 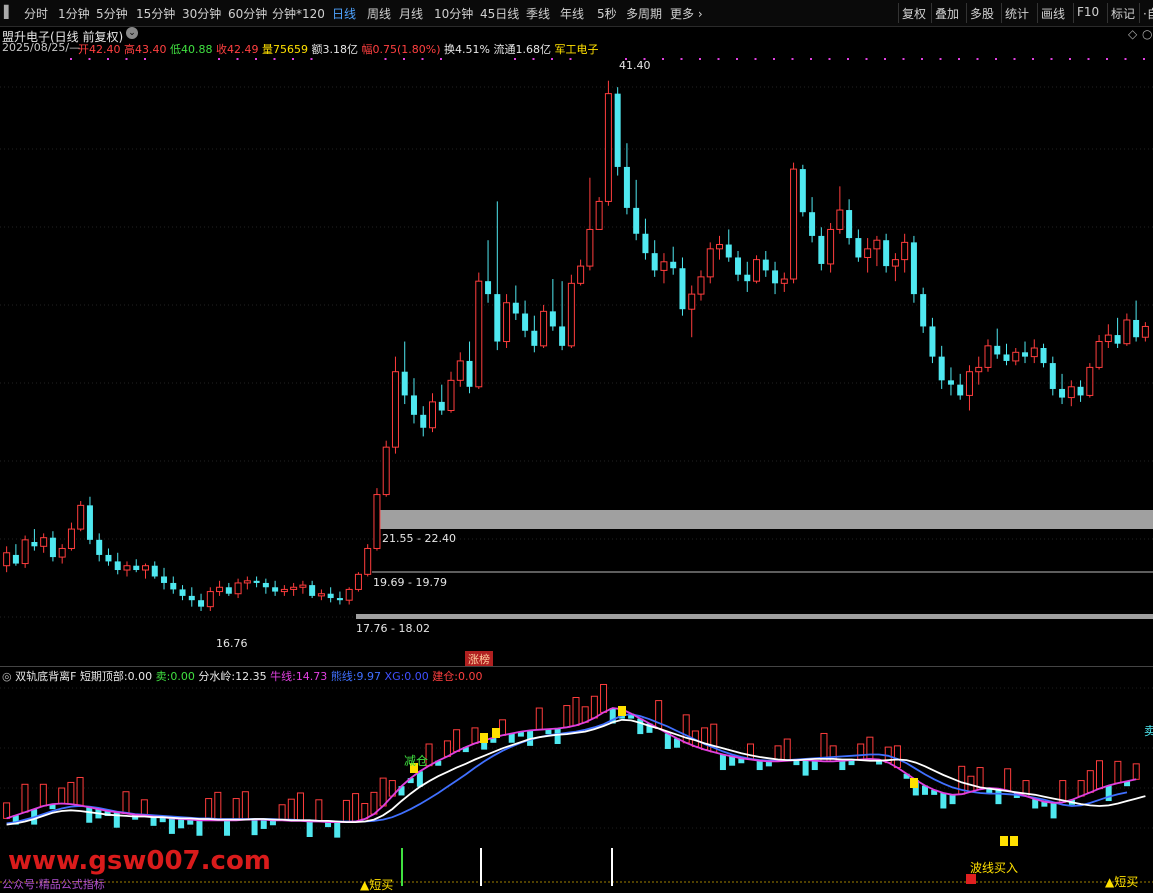 What do you see at coordinates (112, 13) in the screenshot?
I see `period-tab-2: 5分钟` at bounding box center [112, 13].